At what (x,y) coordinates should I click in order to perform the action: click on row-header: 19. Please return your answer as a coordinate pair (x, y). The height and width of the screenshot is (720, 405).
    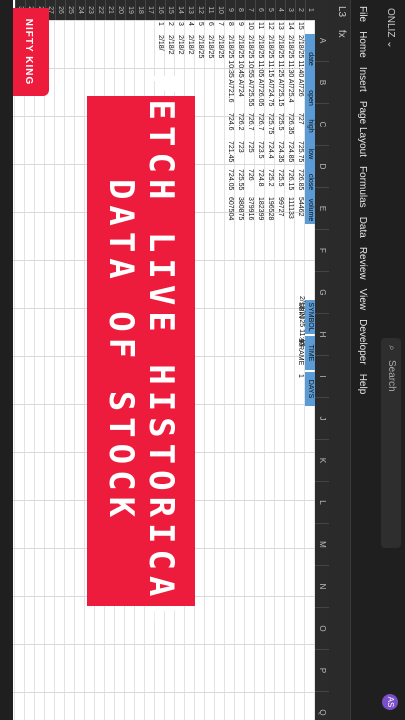
    Looking at the image, I should click on (130, 10).